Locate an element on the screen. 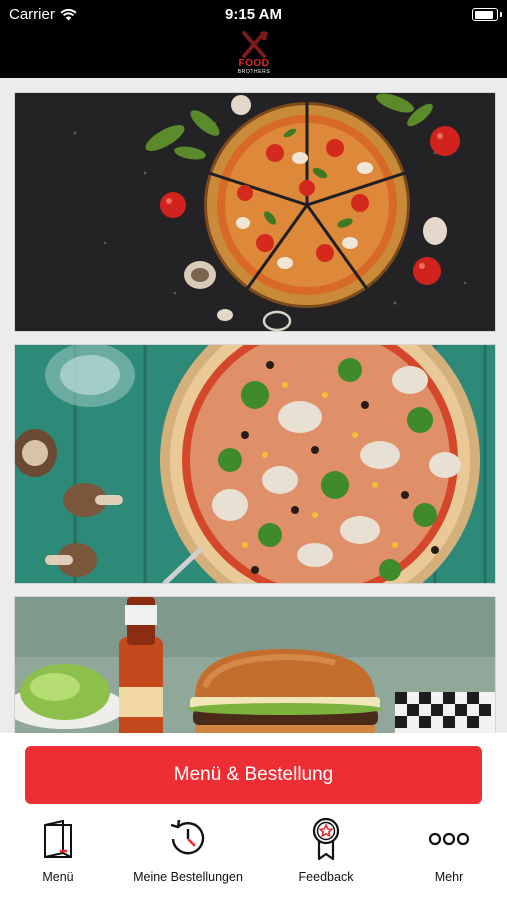  battery-icon is located at coordinates (487, 14).